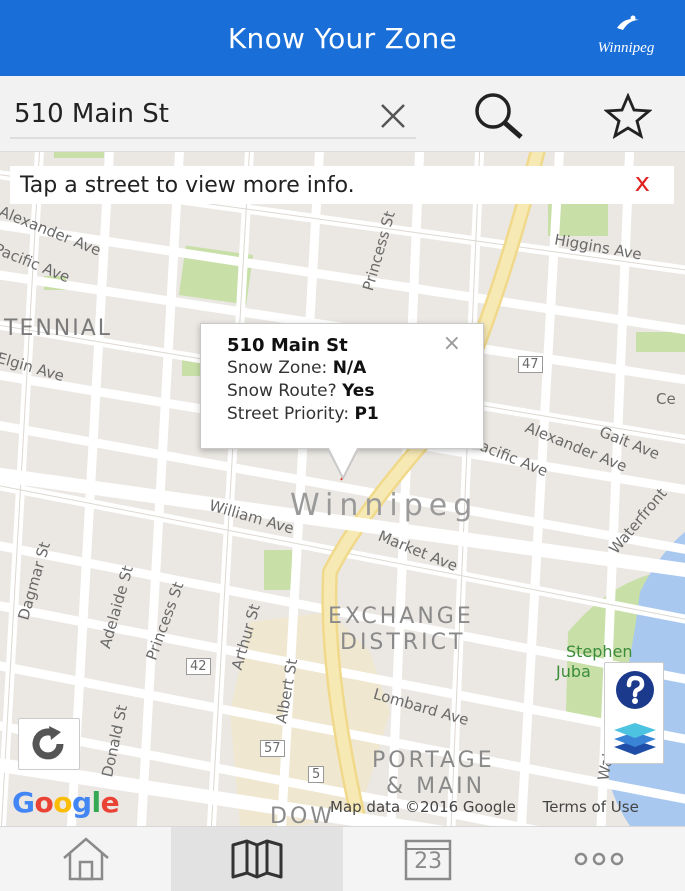  I want to click on help-icon, so click(635, 690).